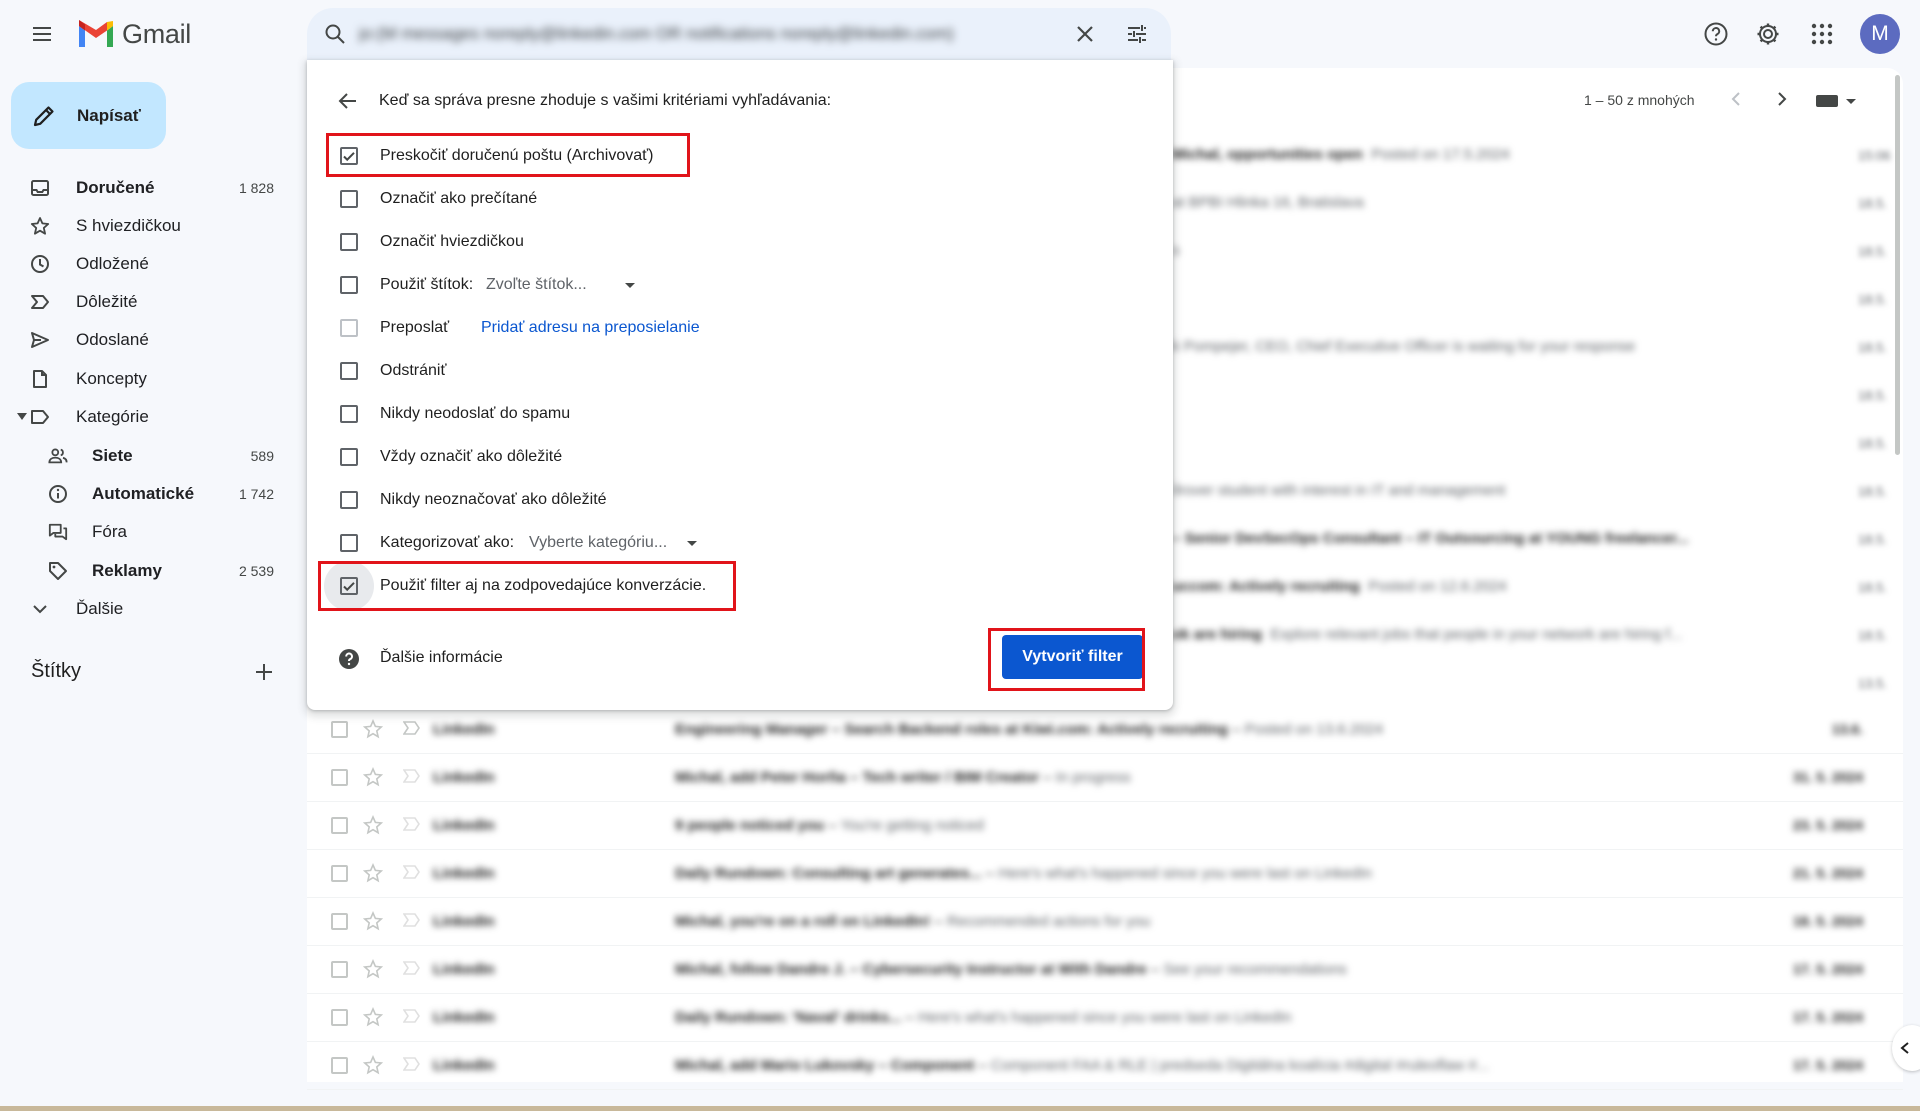  Describe the element at coordinates (1880, 34) in the screenshot. I see `account-avatar: M` at that location.